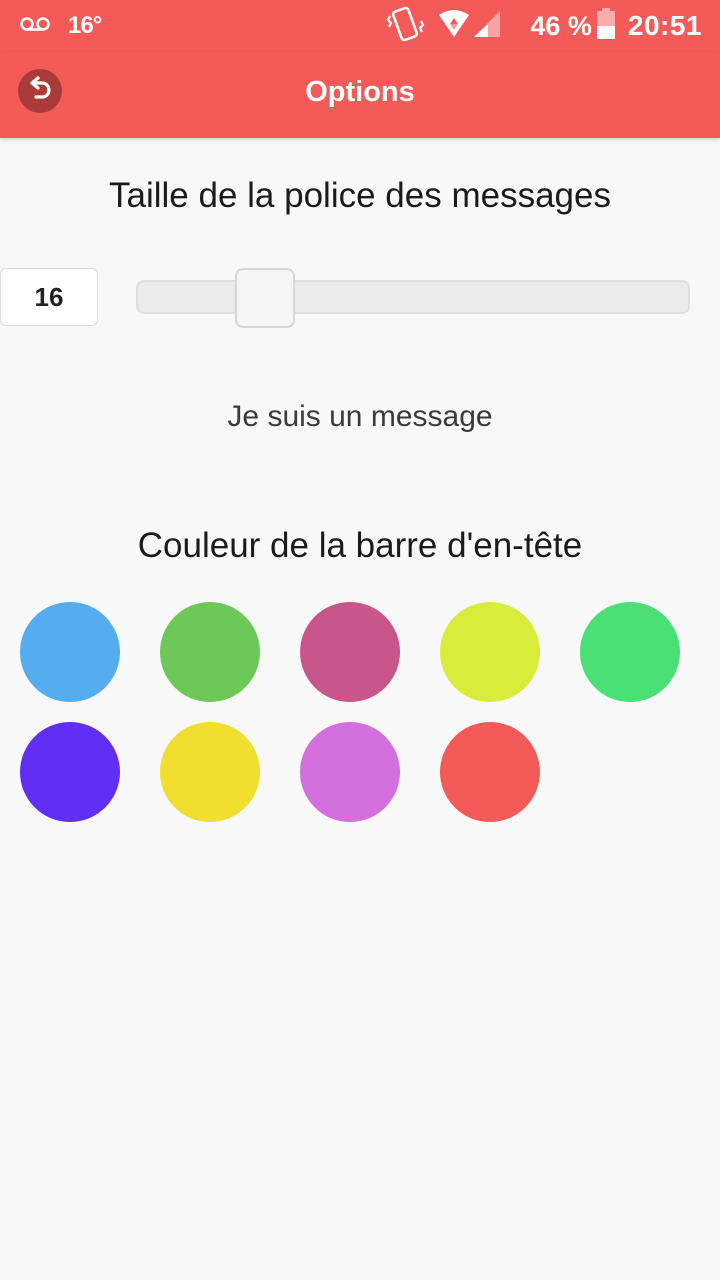 The width and height of the screenshot is (720, 1280). I want to click on app-bar: Options, so click(360, 95).